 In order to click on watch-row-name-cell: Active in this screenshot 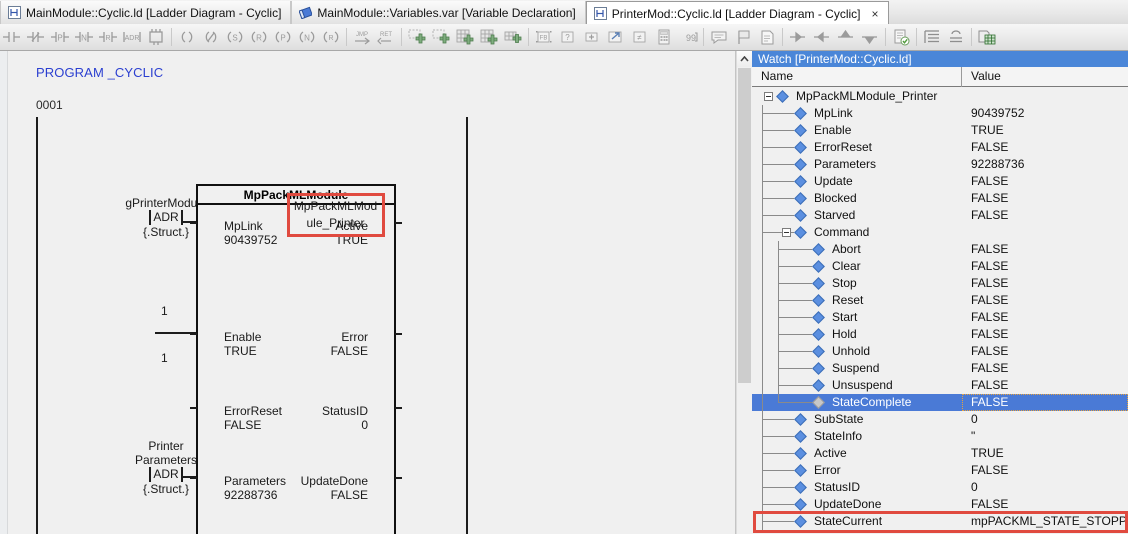, I will do `click(857, 453)`.